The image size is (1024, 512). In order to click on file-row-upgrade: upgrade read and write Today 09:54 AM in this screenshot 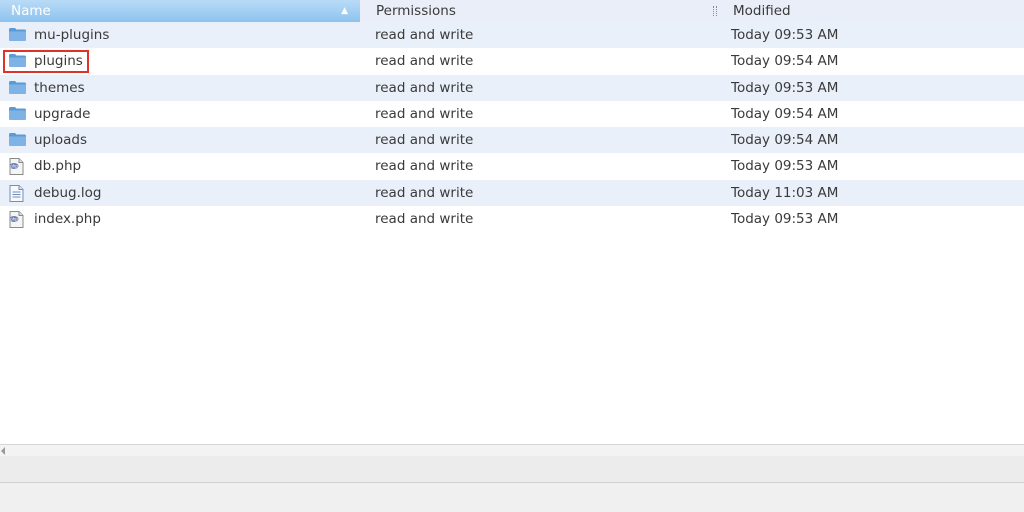, I will do `click(512, 114)`.